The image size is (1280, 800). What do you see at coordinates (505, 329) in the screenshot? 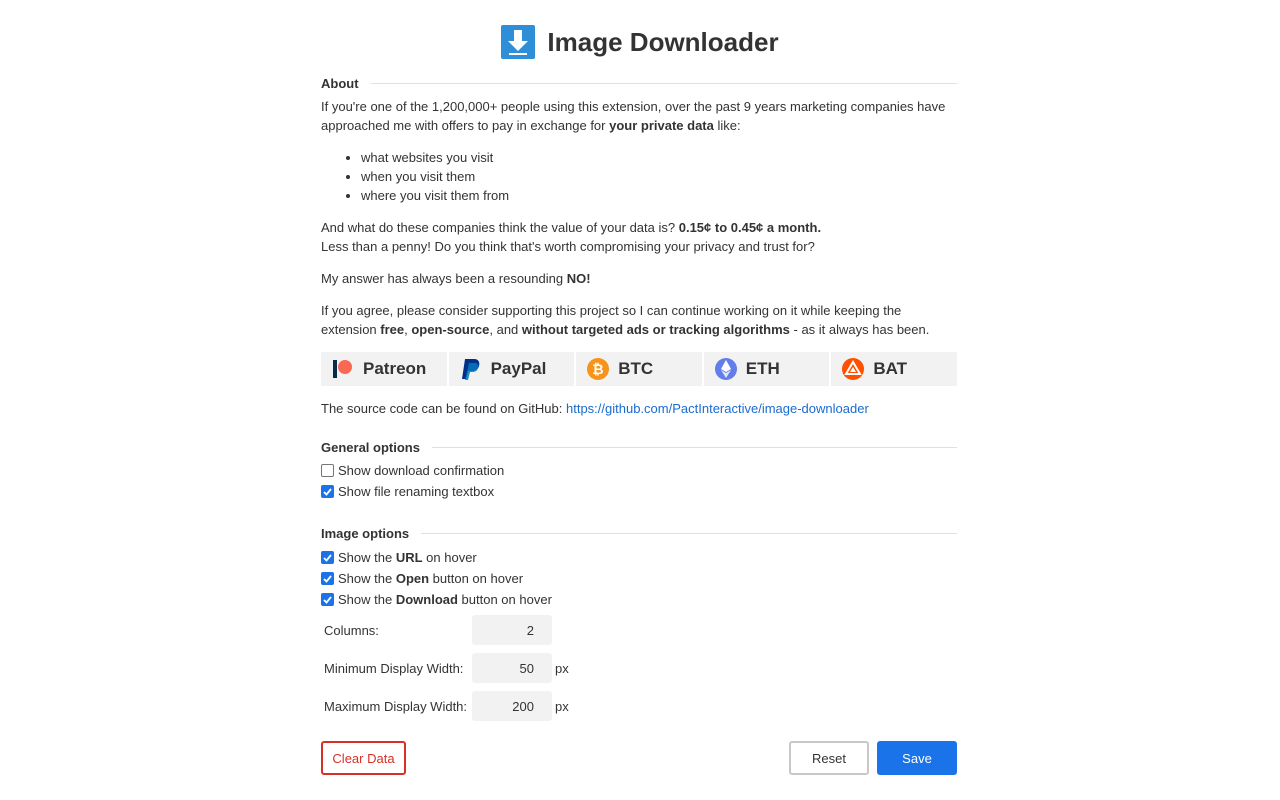
I see `text: , and` at bounding box center [505, 329].